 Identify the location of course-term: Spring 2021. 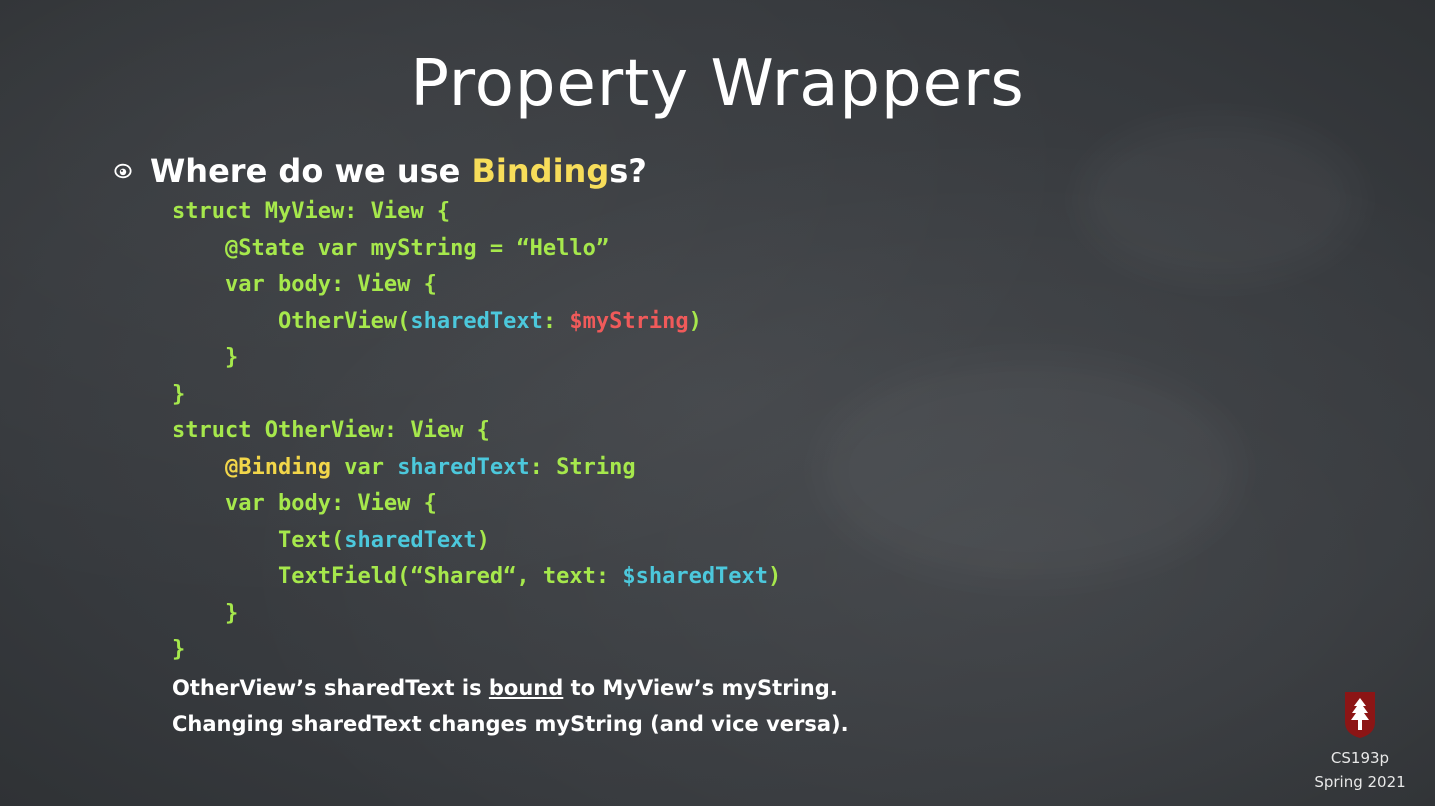
(1360, 782).